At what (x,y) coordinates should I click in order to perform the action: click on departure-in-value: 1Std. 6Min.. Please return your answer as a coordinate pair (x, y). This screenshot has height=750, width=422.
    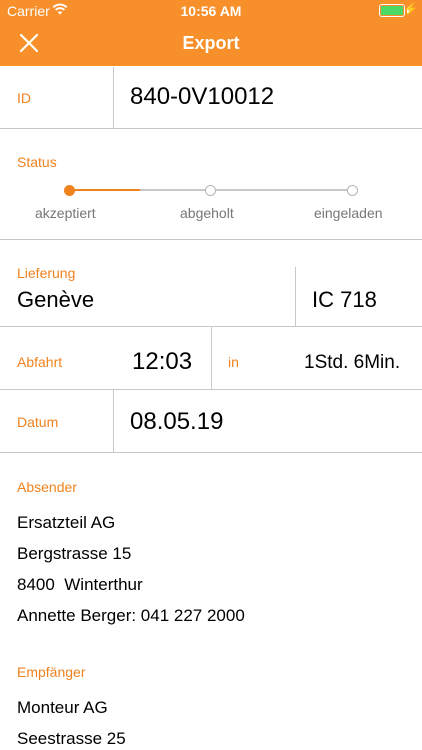
    Looking at the image, I should click on (352, 362).